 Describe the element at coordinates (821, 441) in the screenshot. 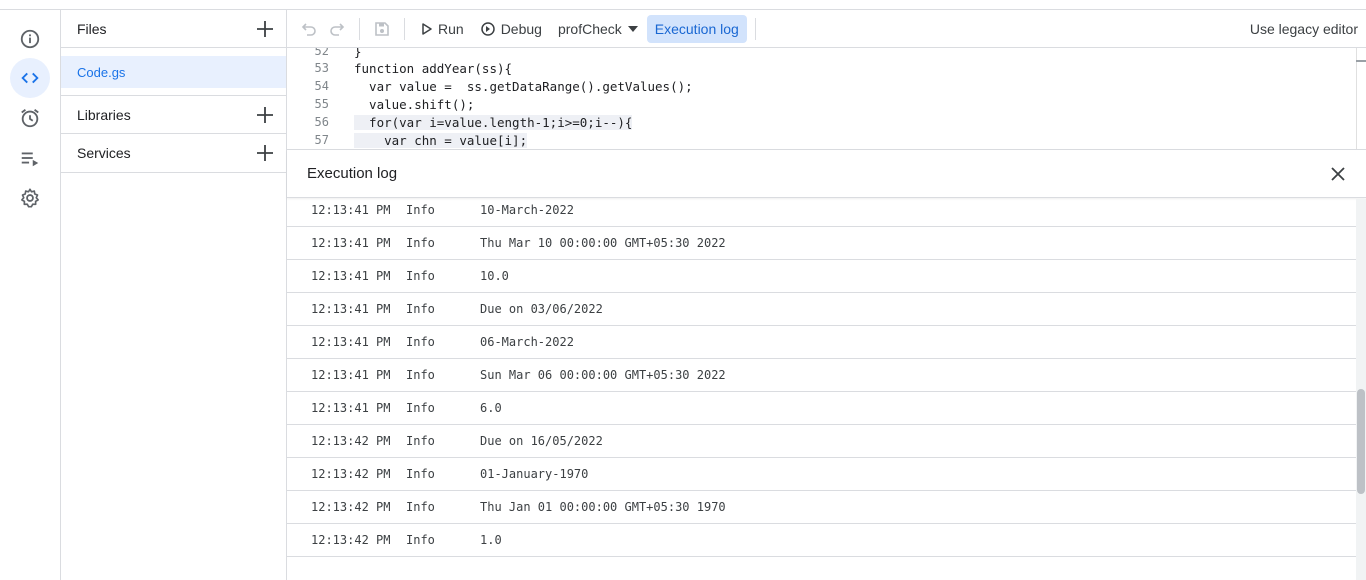

I see `log-row: 12:13:42 PM Info Due on 16/05/2022` at that location.